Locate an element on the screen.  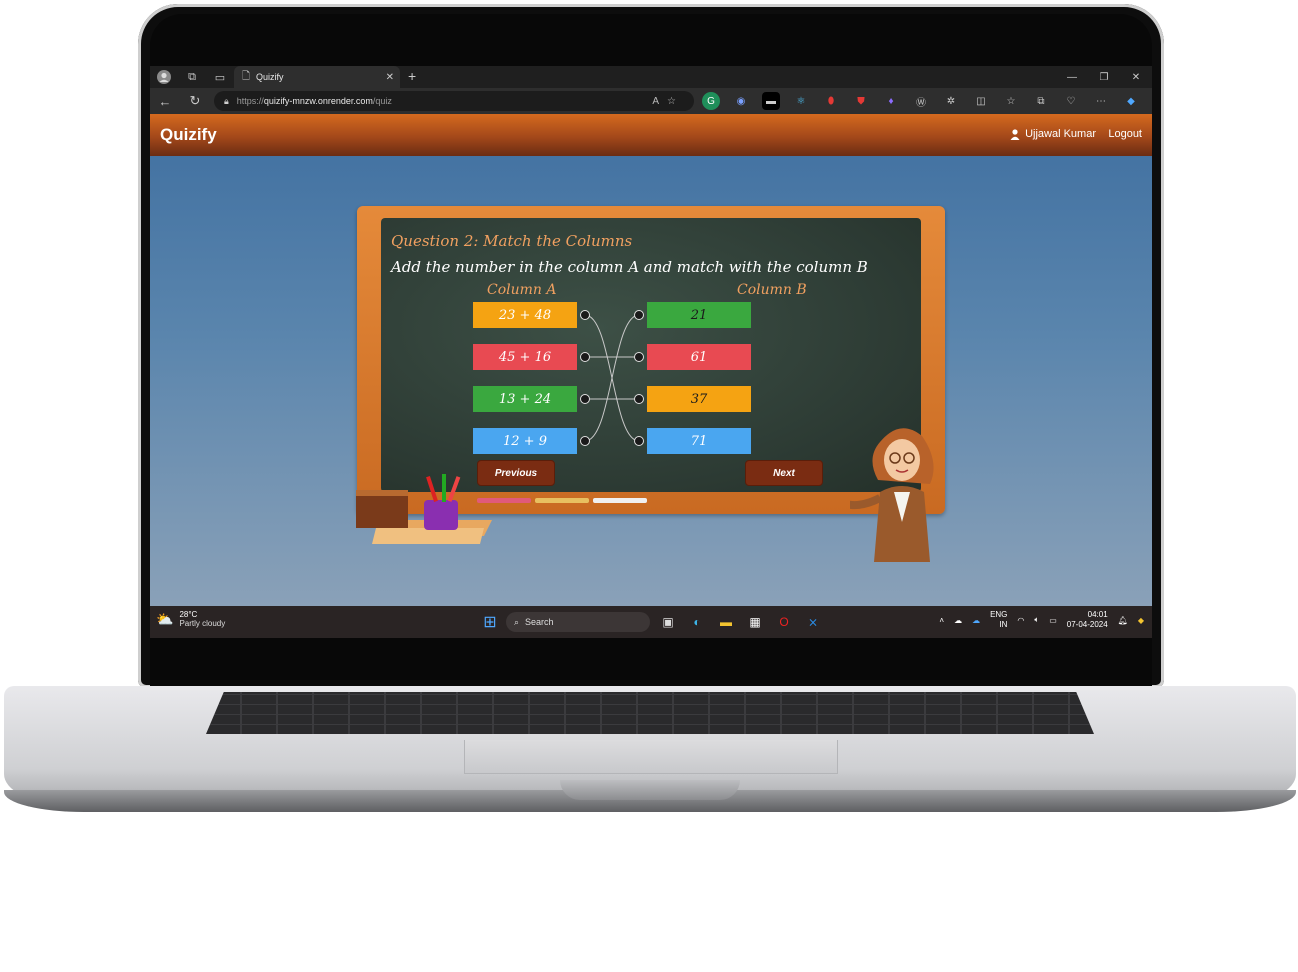
new-tab-icon: + is located at coordinates (412, 76).